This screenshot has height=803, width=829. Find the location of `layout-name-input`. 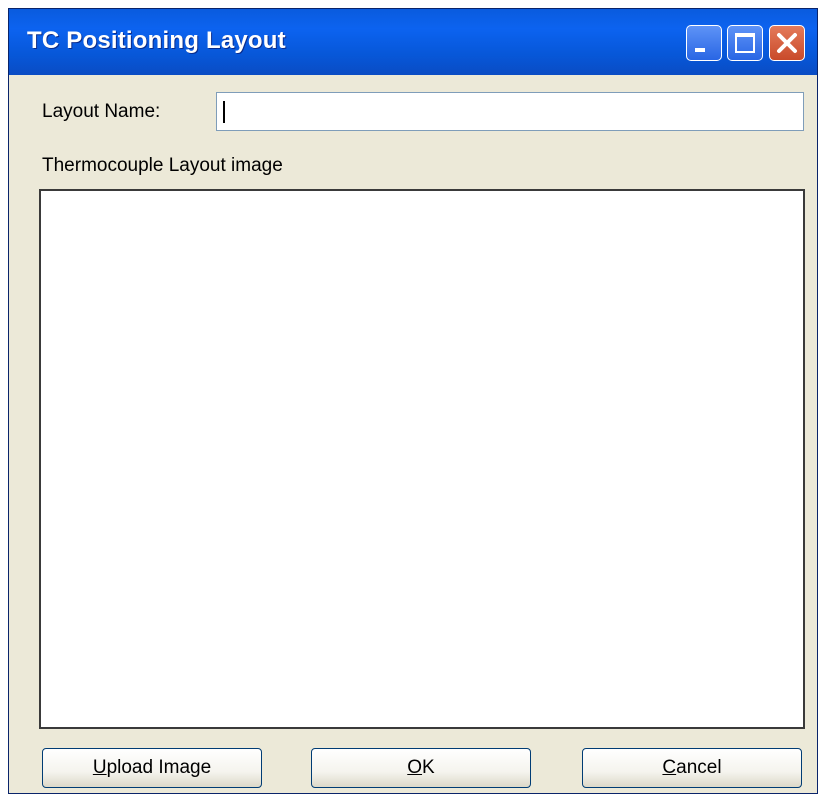

layout-name-input is located at coordinates (510, 111).